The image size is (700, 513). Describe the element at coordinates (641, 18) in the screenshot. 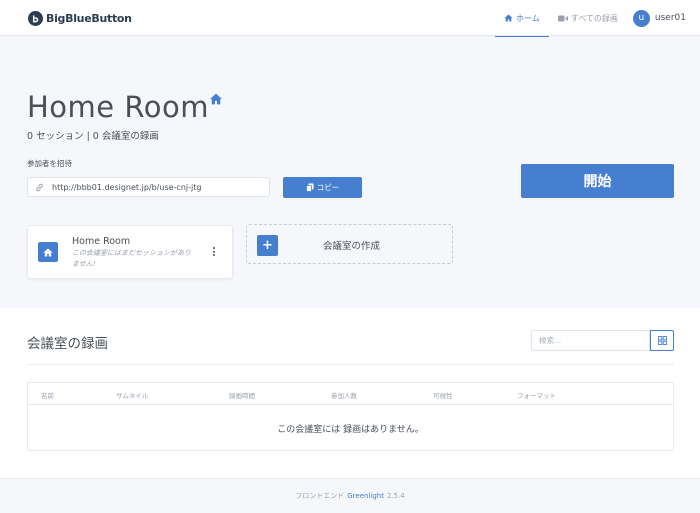

I see `avatar: u` at that location.